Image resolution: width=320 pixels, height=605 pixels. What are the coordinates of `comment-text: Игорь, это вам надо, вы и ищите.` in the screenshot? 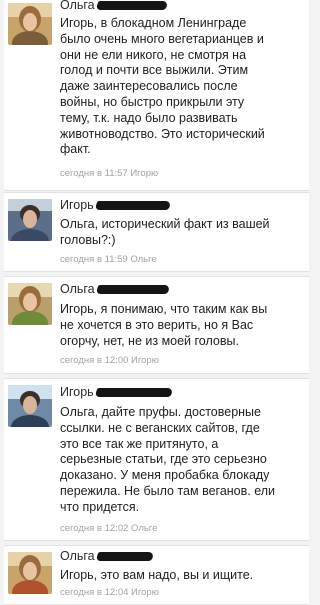 It's located at (157, 575).